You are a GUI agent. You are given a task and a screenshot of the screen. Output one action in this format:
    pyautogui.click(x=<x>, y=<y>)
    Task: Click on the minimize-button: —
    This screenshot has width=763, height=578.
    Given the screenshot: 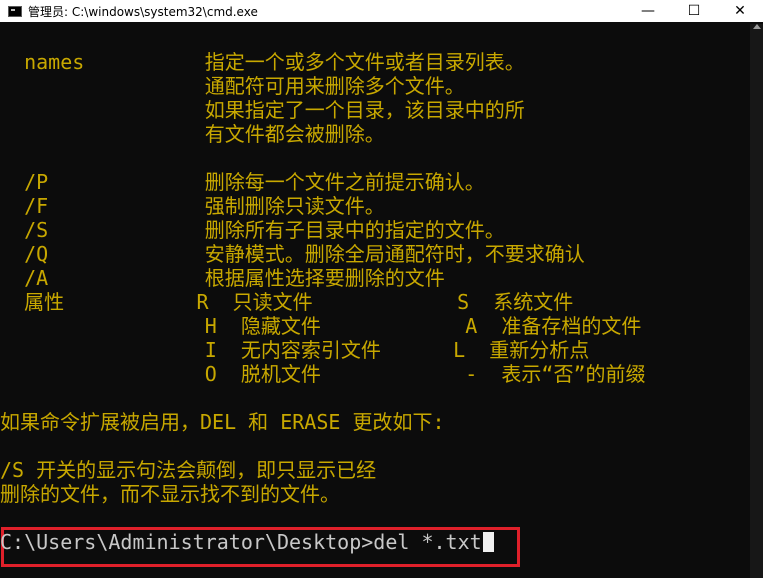 What is the action you would take?
    pyautogui.click(x=648, y=11)
    